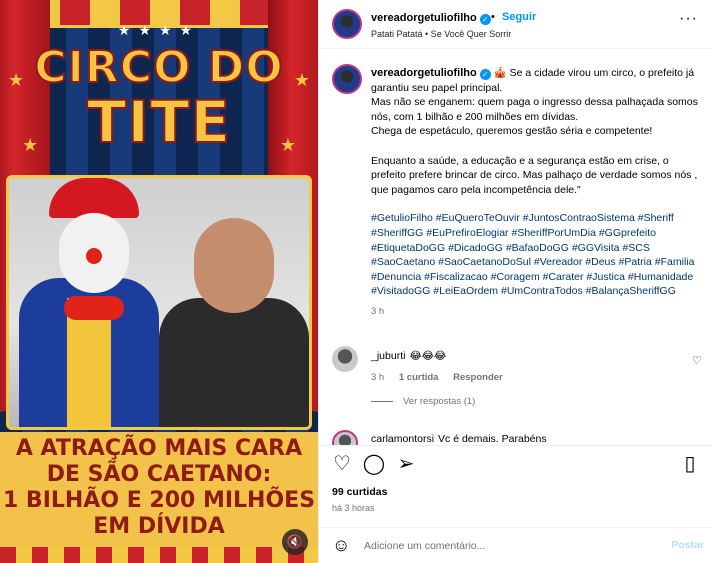 This screenshot has width=712, height=563. What do you see at coordinates (558, 262) in the screenshot?
I see `hashtag-link: #Vereador` at bounding box center [558, 262].